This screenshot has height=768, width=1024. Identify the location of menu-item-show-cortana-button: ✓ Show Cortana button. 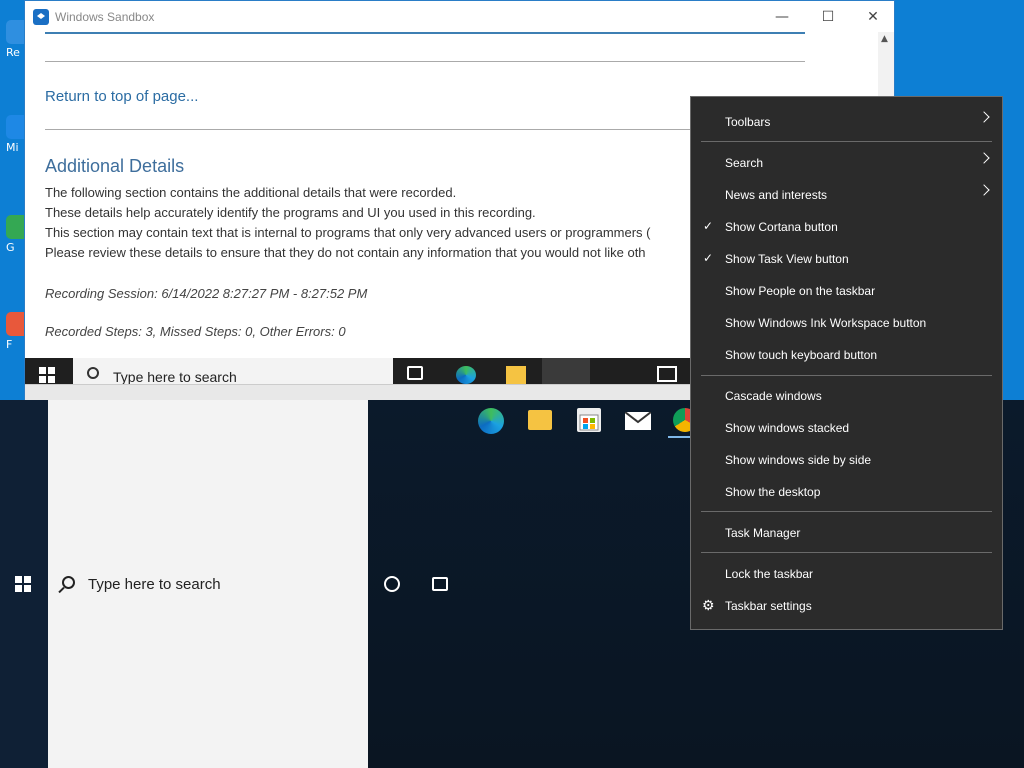
(846, 226).